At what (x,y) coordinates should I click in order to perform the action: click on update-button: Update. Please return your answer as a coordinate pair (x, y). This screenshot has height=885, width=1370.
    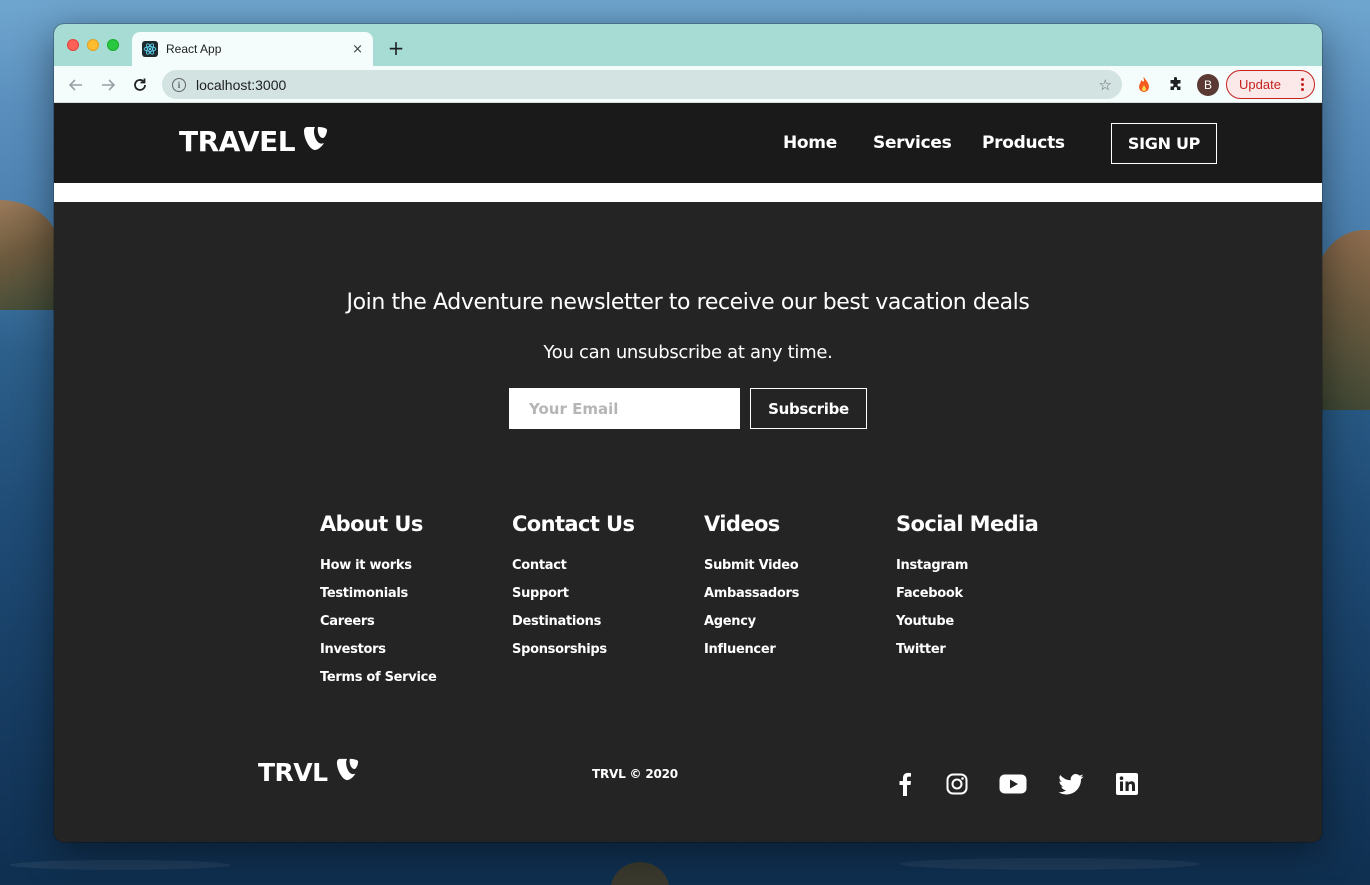
    Looking at the image, I should click on (1270, 84).